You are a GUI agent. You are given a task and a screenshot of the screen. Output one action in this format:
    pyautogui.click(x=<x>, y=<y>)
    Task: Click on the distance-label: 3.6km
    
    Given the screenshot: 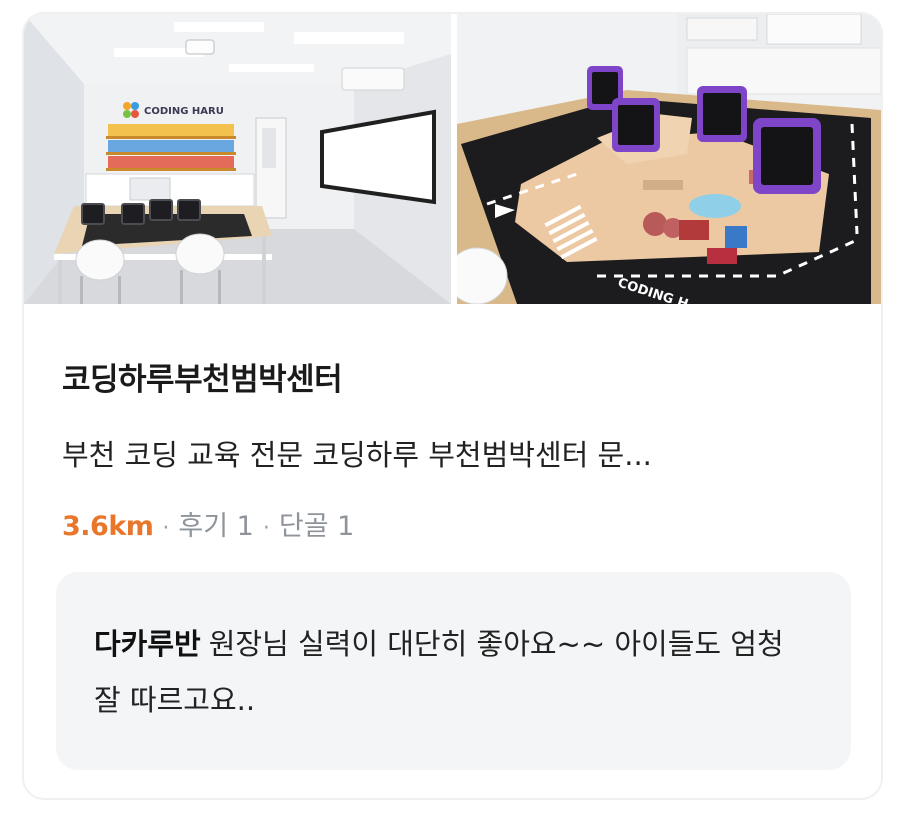 What is the action you would take?
    pyautogui.click(x=108, y=526)
    